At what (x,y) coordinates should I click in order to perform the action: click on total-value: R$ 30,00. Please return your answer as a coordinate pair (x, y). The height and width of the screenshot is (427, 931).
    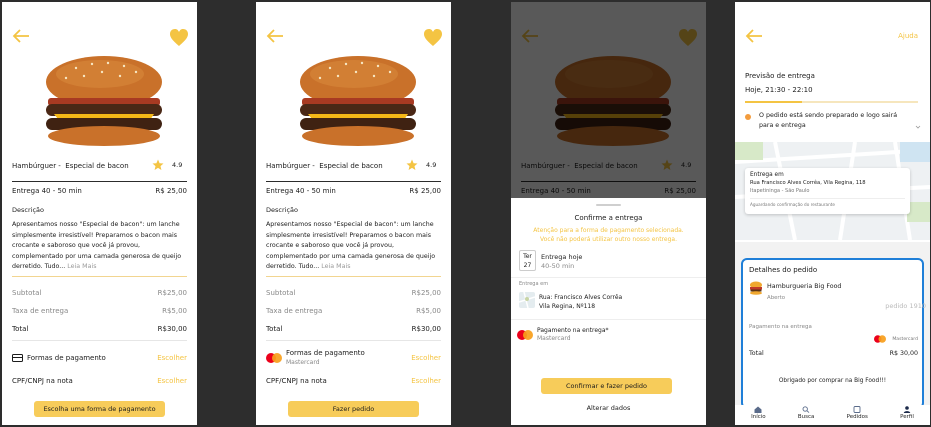
    Looking at the image, I should click on (903, 353).